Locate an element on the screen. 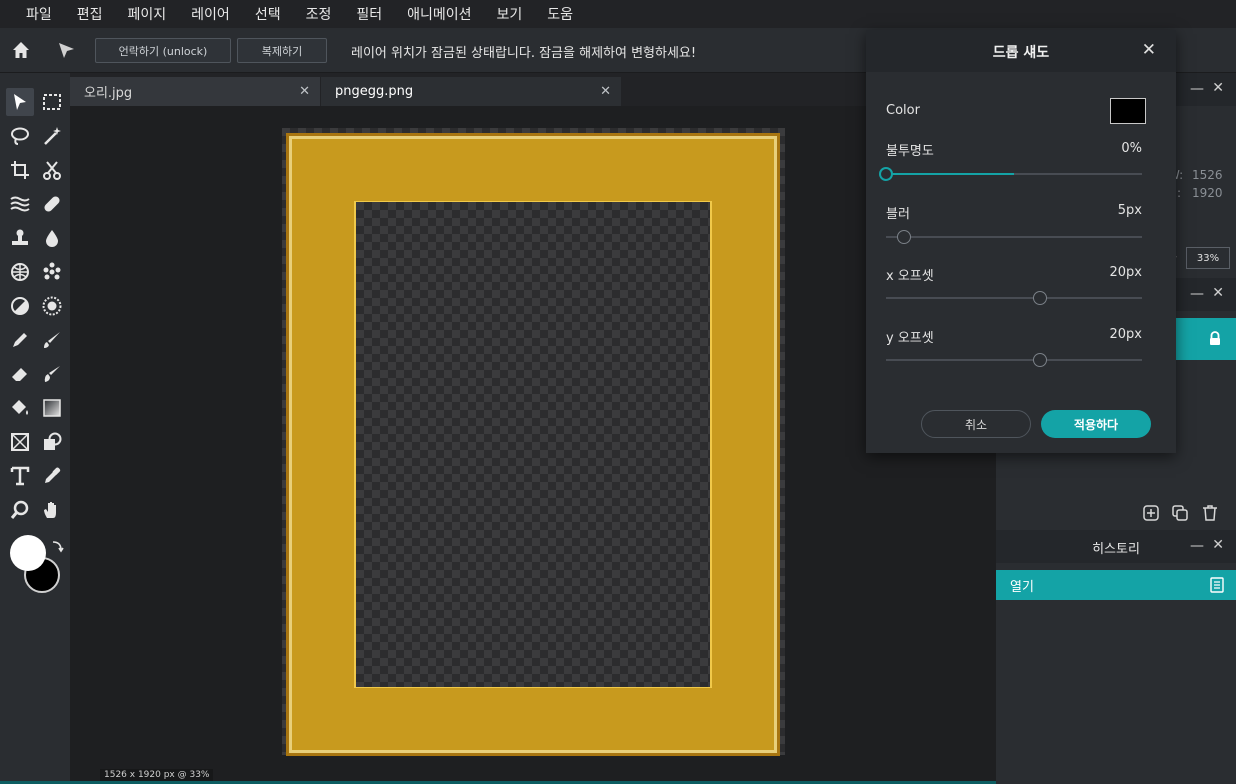  paint-bucket-icon is located at coordinates (20, 408).